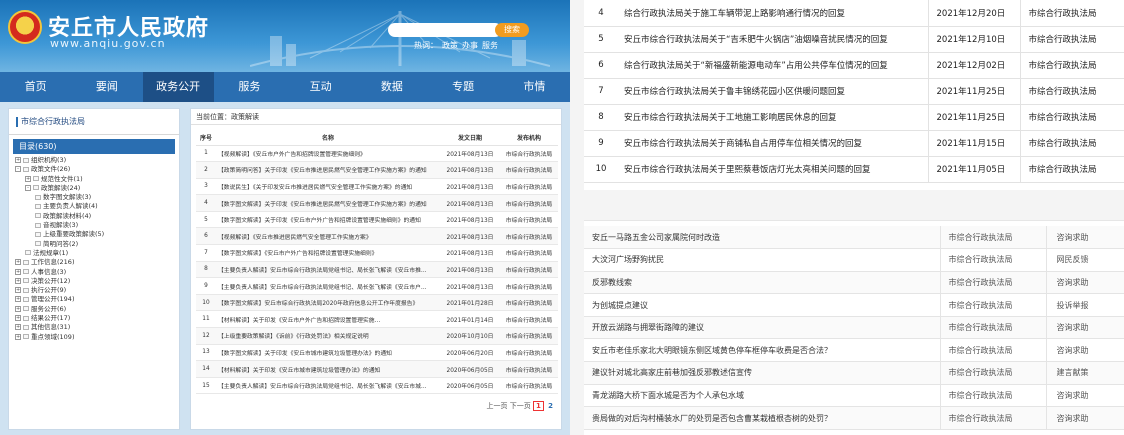  What do you see at coordinates (94, 272) in the screenshot?
I see `tree-item: + 人事信息(3)` at bounding box center [94, 272].